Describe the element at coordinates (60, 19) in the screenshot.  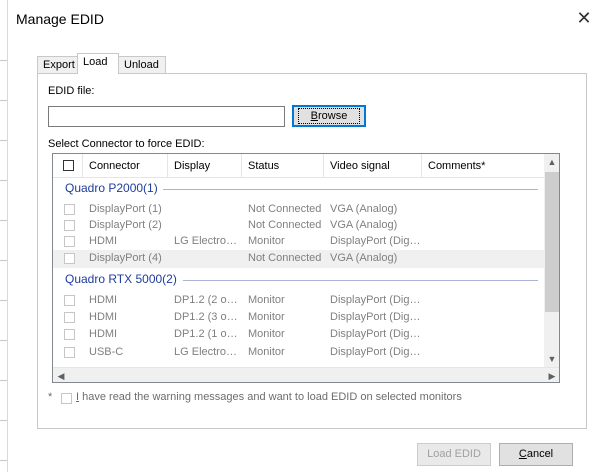
I see `dialog-title: Manage EDID` at that location.